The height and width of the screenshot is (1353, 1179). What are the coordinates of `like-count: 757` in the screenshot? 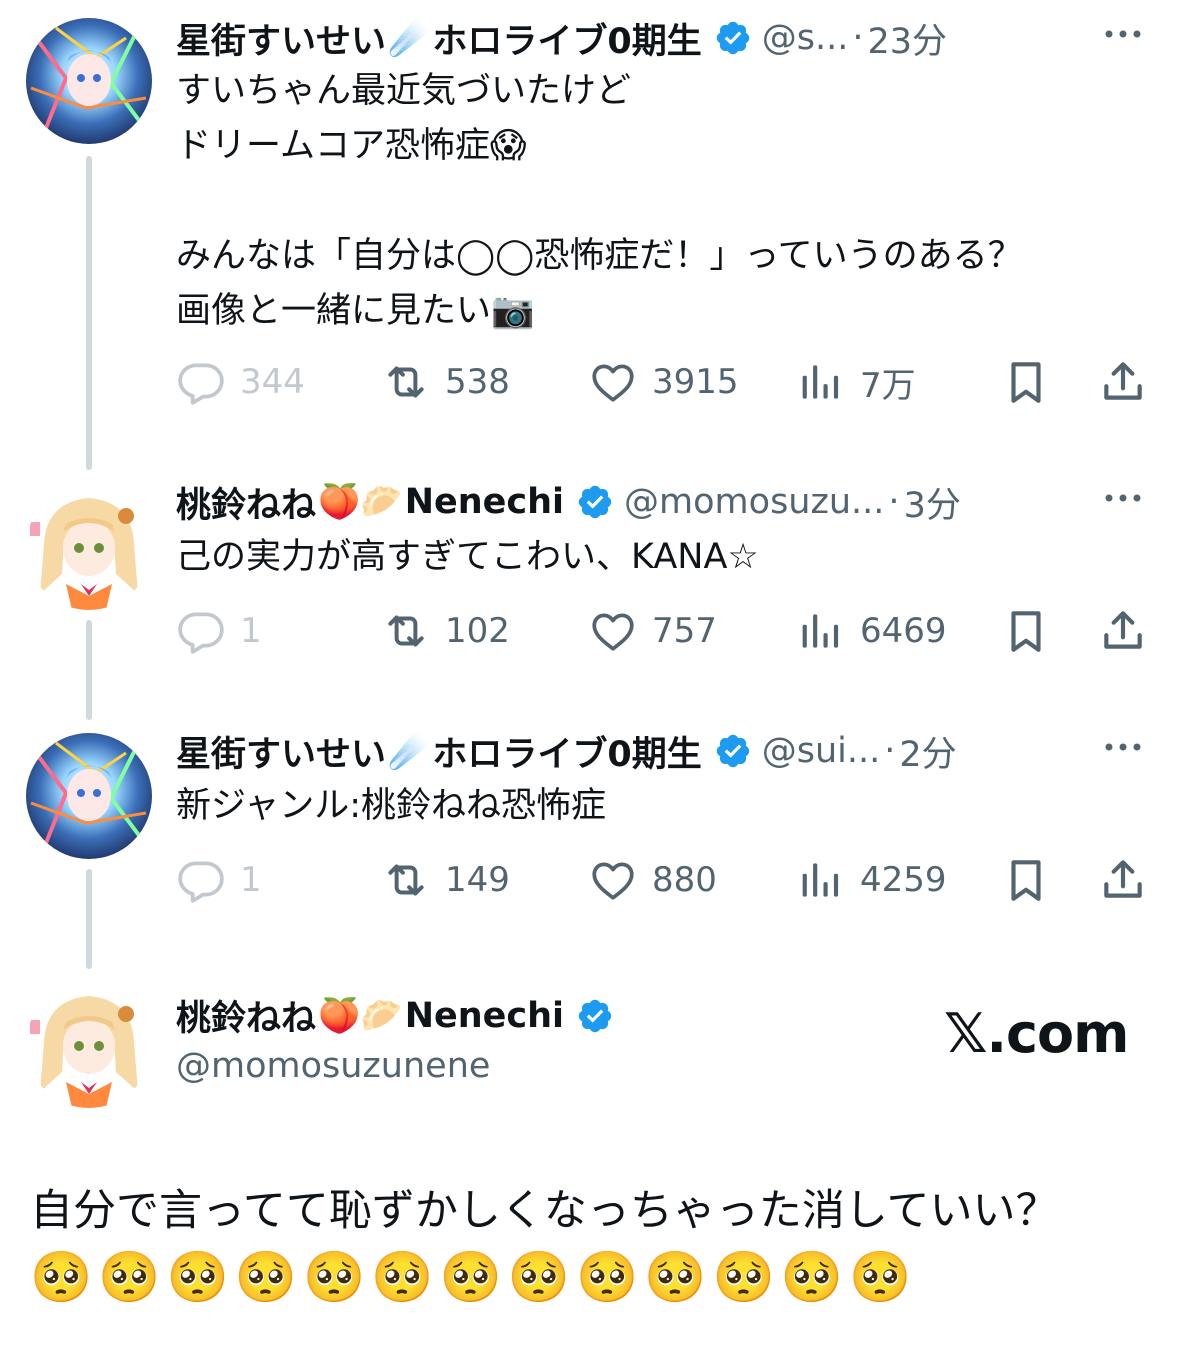 It's located at (684, 631).